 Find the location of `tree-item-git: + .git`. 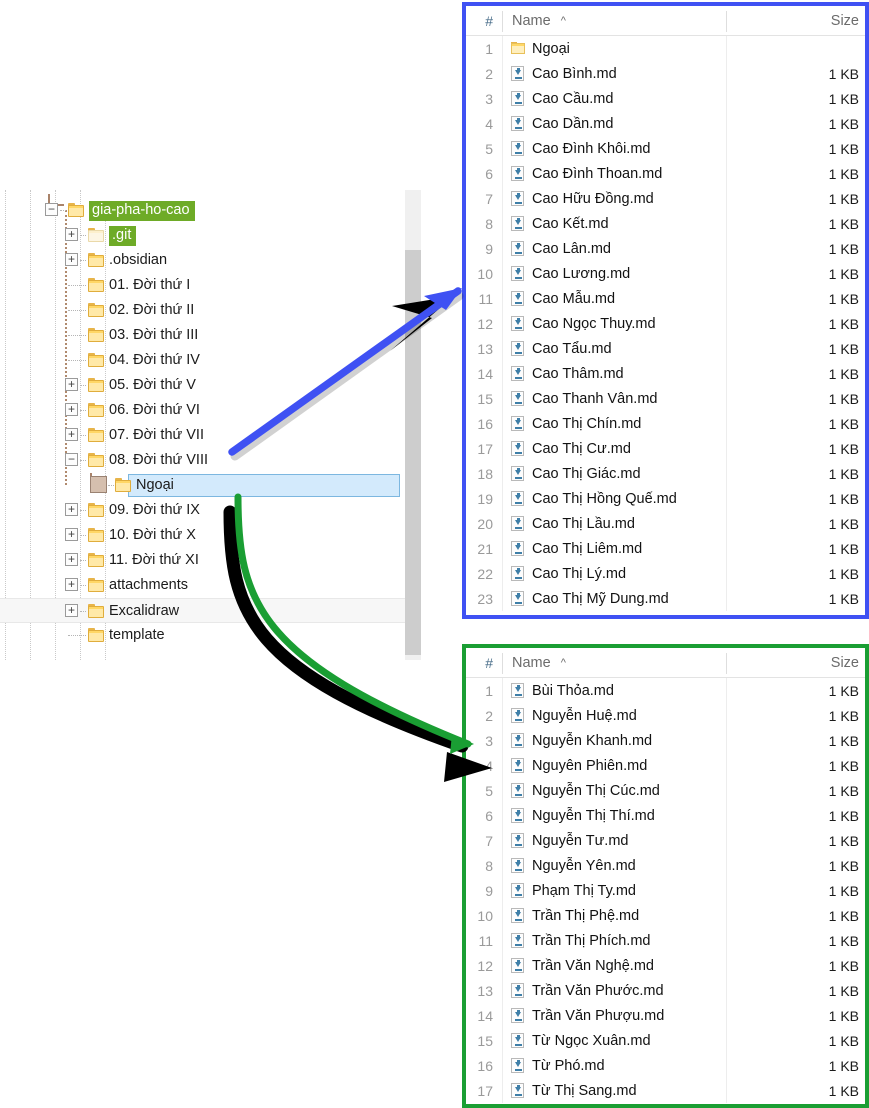

tree-item-git: + .git is located at coordinates (210, 235).